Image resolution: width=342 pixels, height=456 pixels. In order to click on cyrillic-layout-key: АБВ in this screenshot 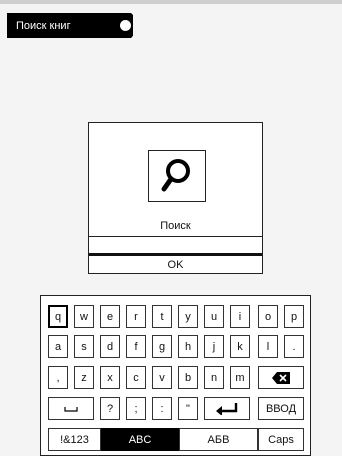, I will do `click(218, 439)`.